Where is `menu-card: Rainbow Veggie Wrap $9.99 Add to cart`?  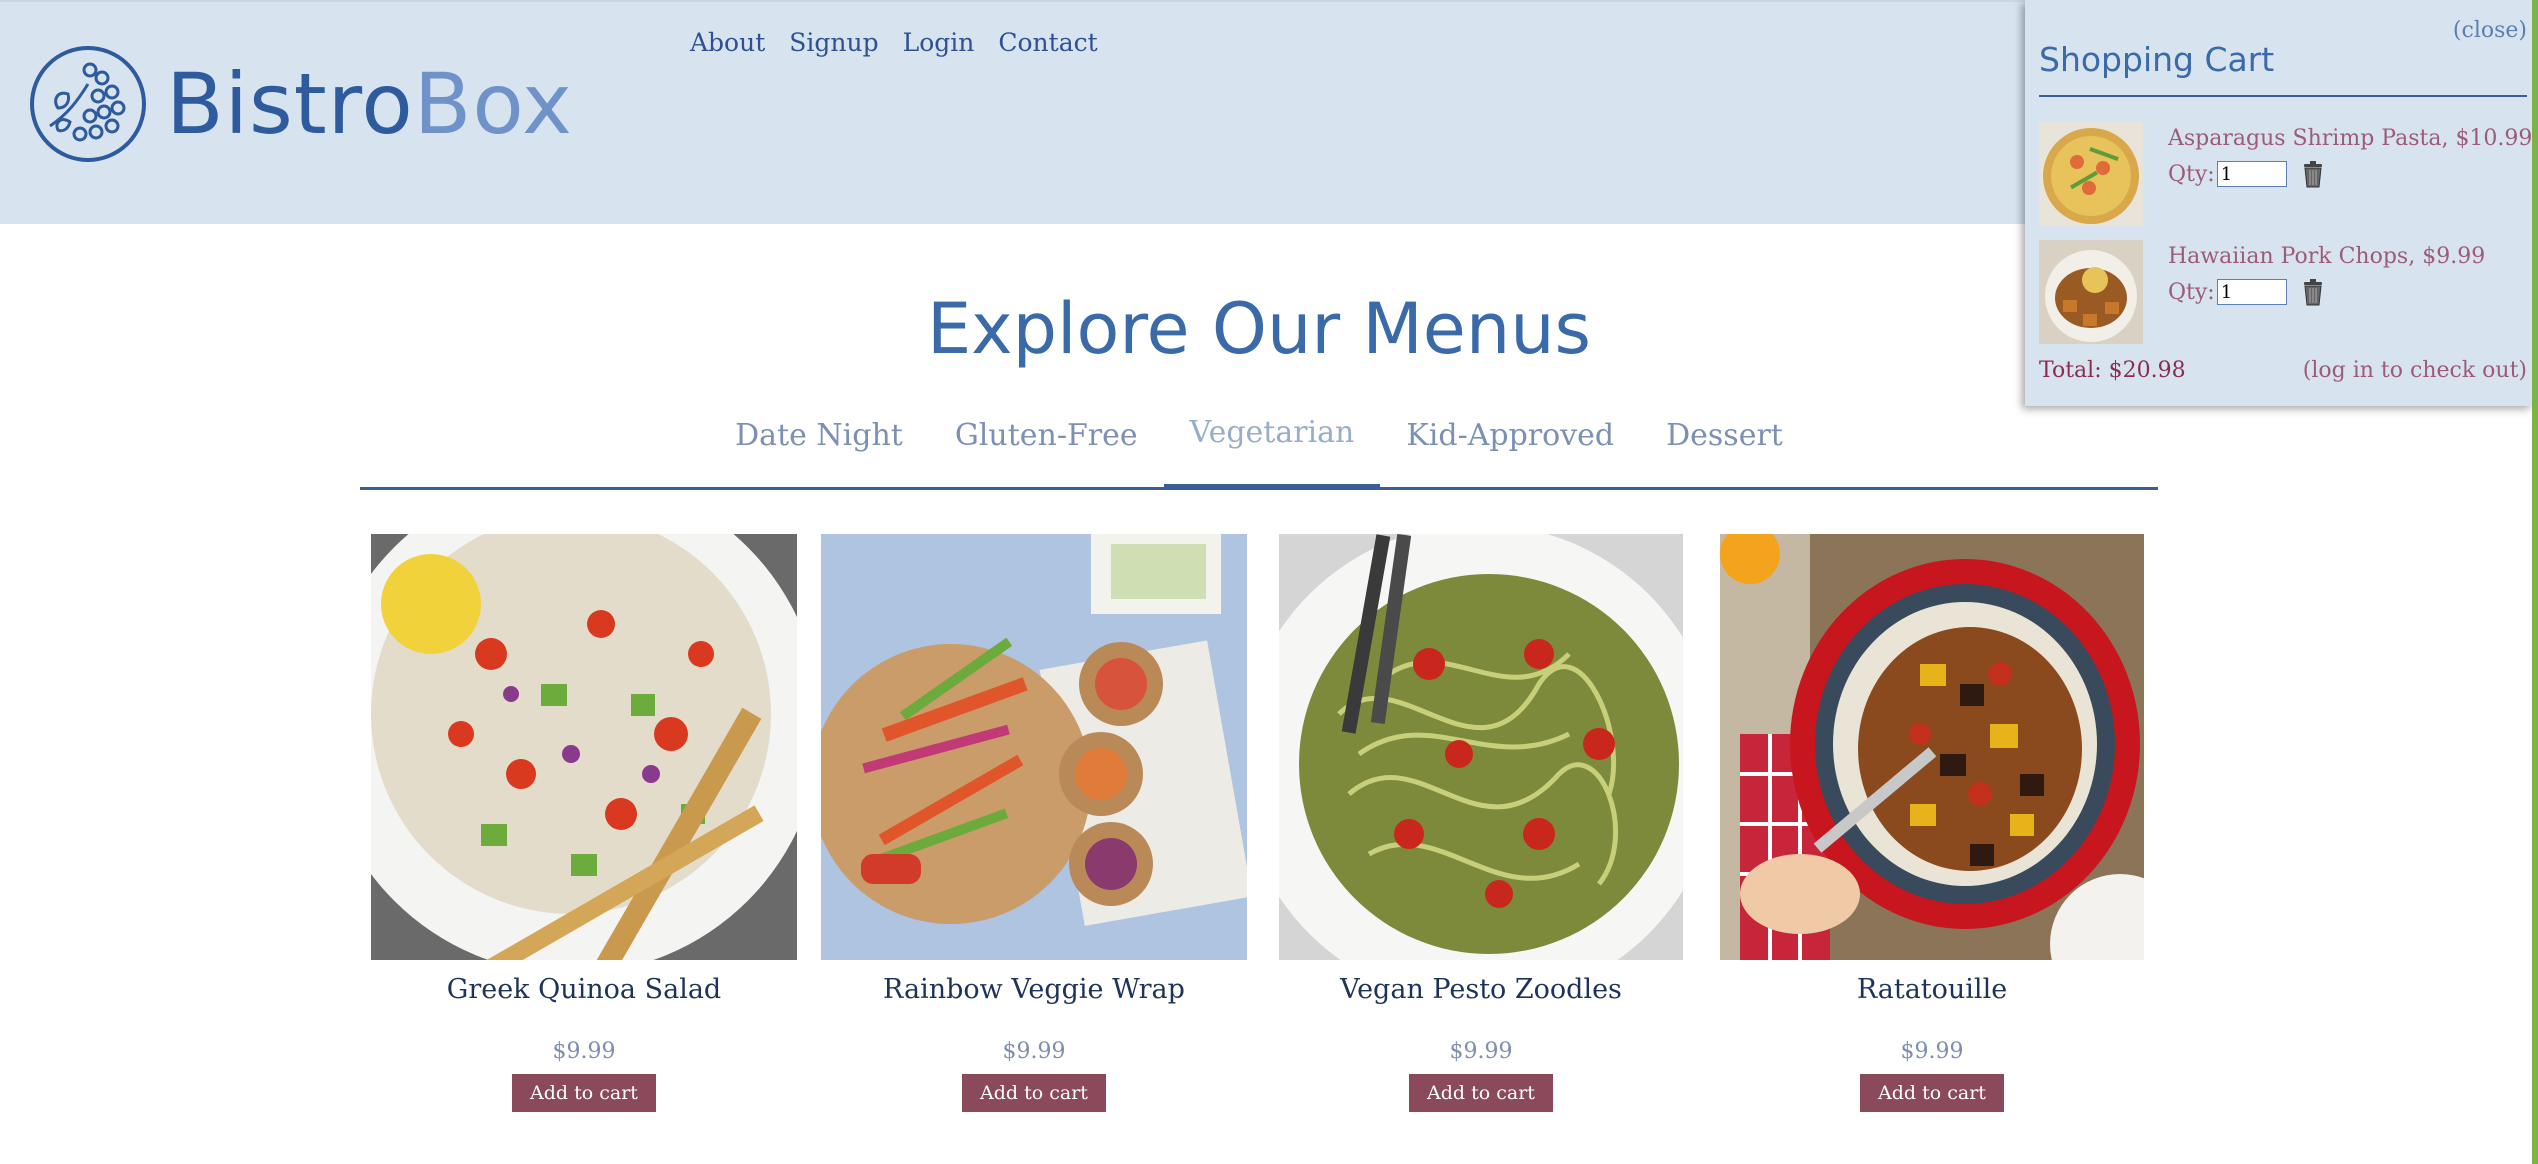 menu-card: Rainbow Veggie Wrap $9.99 Add to cart is located at coordinates (1034, 823).